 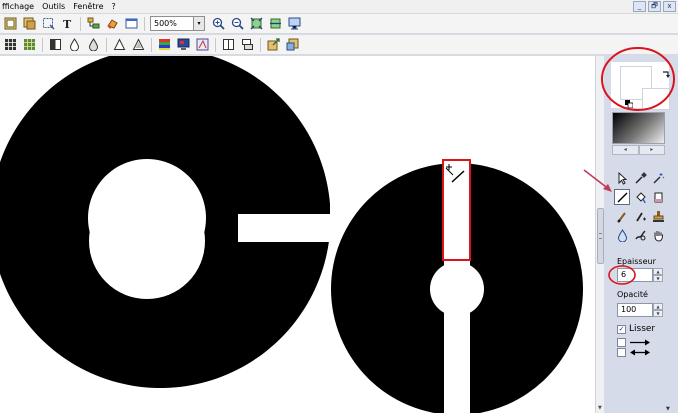 I want to click on eraser-tool-icon, so click(x=658, y=197).